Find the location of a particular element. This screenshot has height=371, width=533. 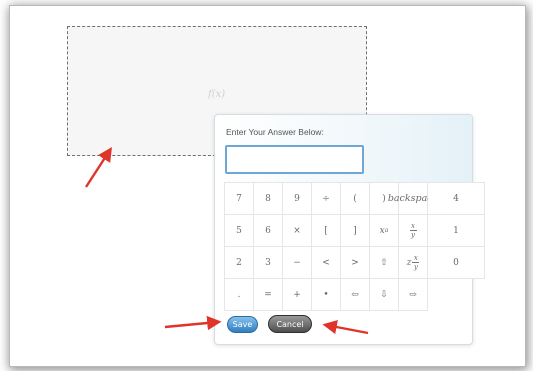

key-greater-than: > is located at coordinates (355, 263).